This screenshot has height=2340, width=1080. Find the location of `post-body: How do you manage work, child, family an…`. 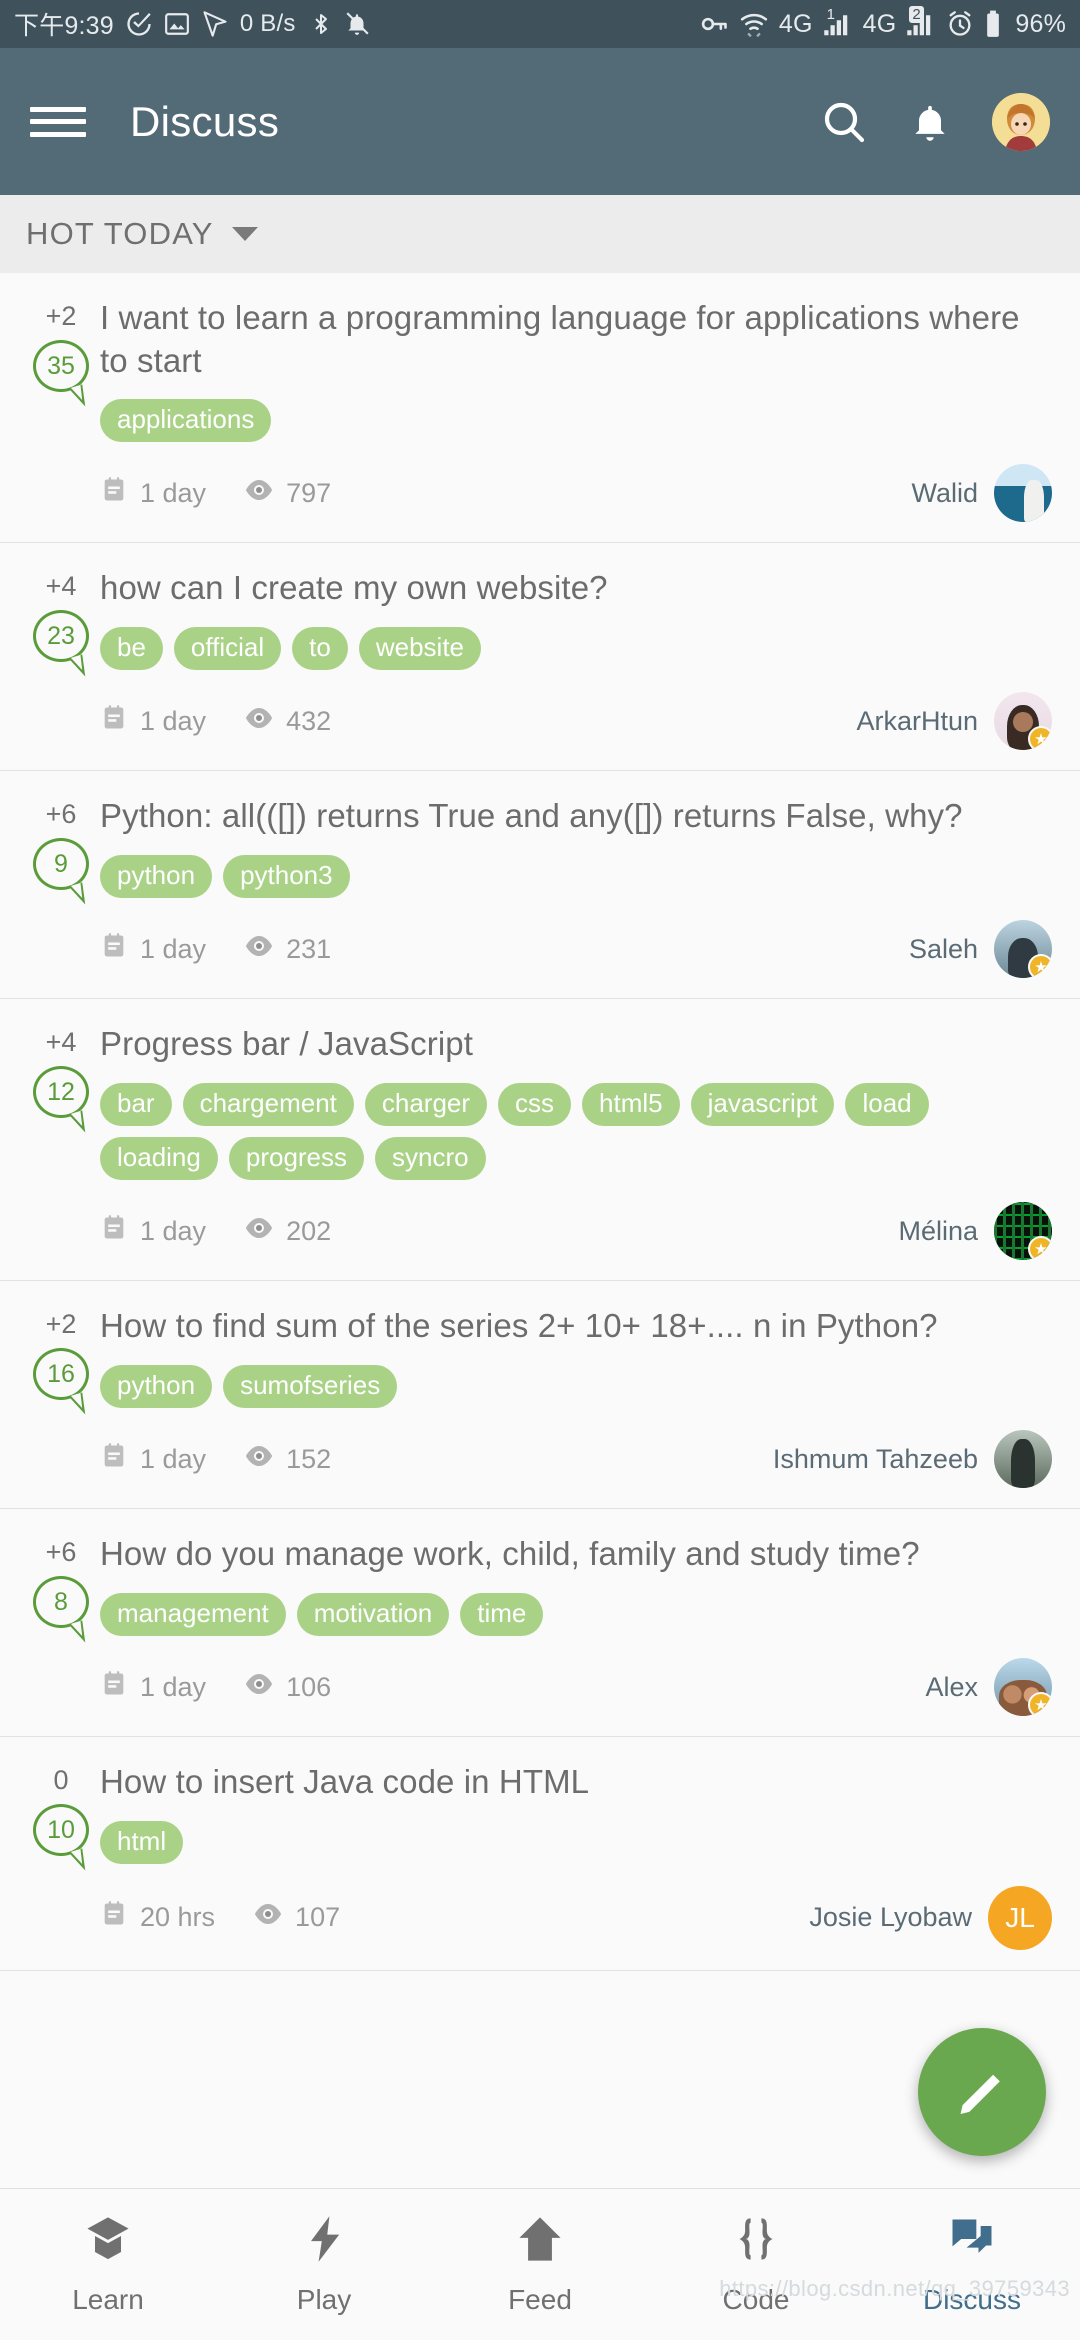

post-body: How do you manage work, child, family an… is located at coordinates (576, 1625).